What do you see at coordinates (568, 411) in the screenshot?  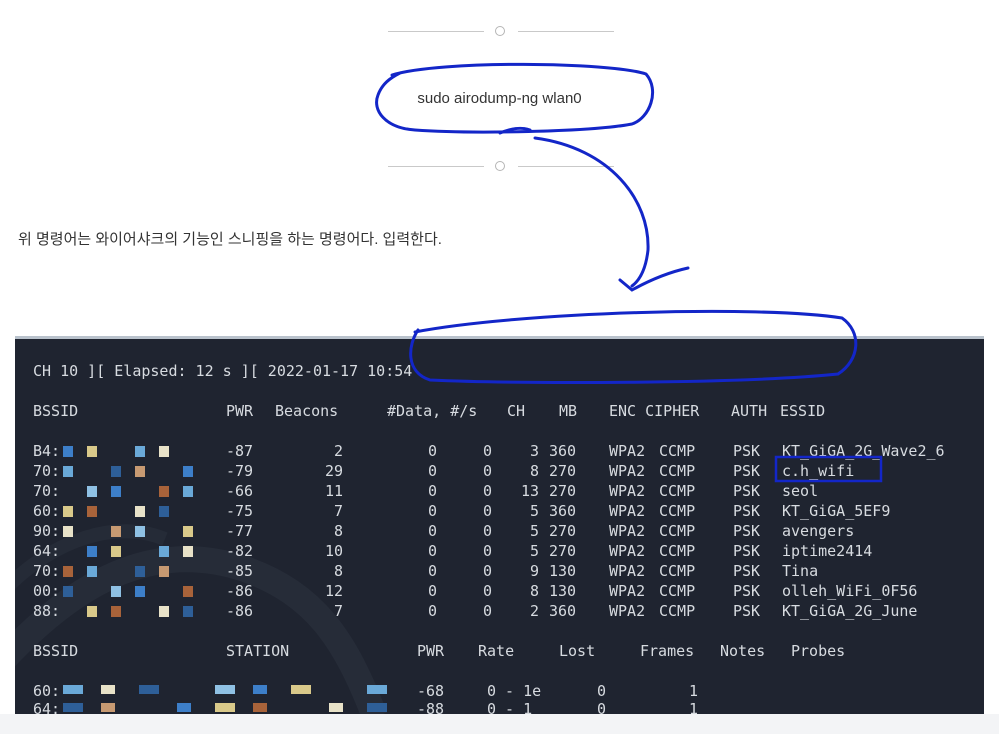 I see `ap-header-mb: MB` at bounding box center [568, 411].